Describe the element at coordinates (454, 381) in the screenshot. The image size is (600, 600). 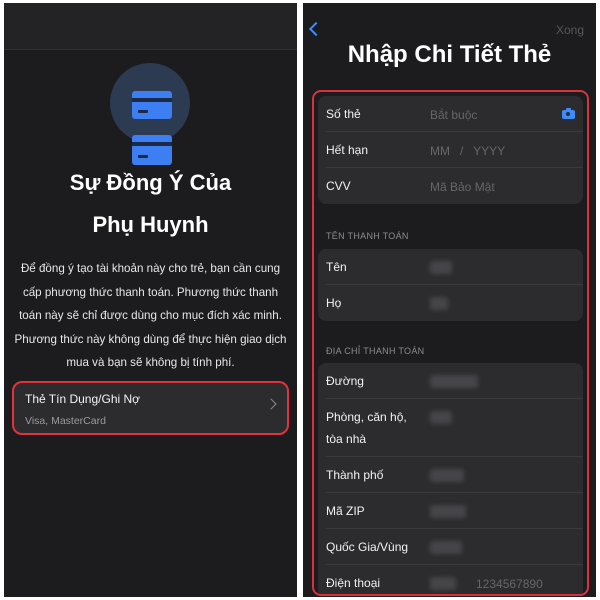
I see `street-value-redacted` at that location.